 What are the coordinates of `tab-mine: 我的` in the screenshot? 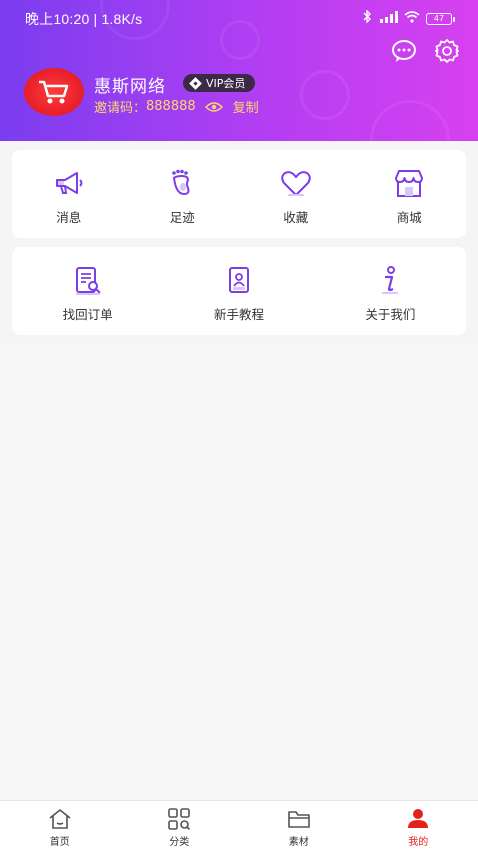 It's located at (418, 825).